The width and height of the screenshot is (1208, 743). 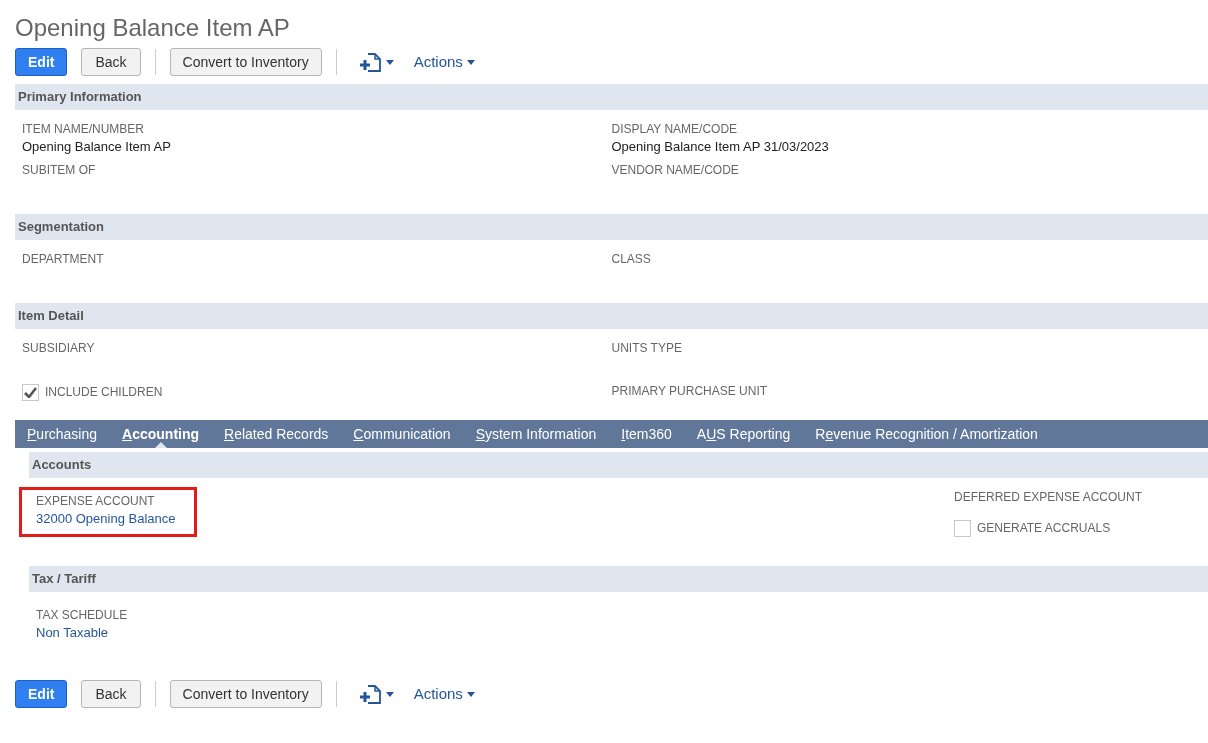 I want to click on field-label: PRIMARY PURCHASE UNIT, so click(x=690, y=391).